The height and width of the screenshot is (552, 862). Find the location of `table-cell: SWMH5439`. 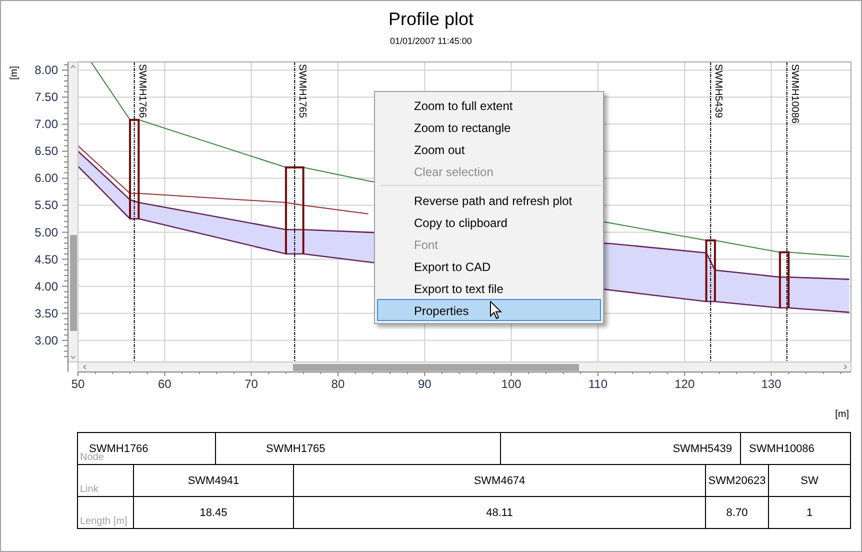

table-cell: SWMH5439 is located at coordinates (702, 448).